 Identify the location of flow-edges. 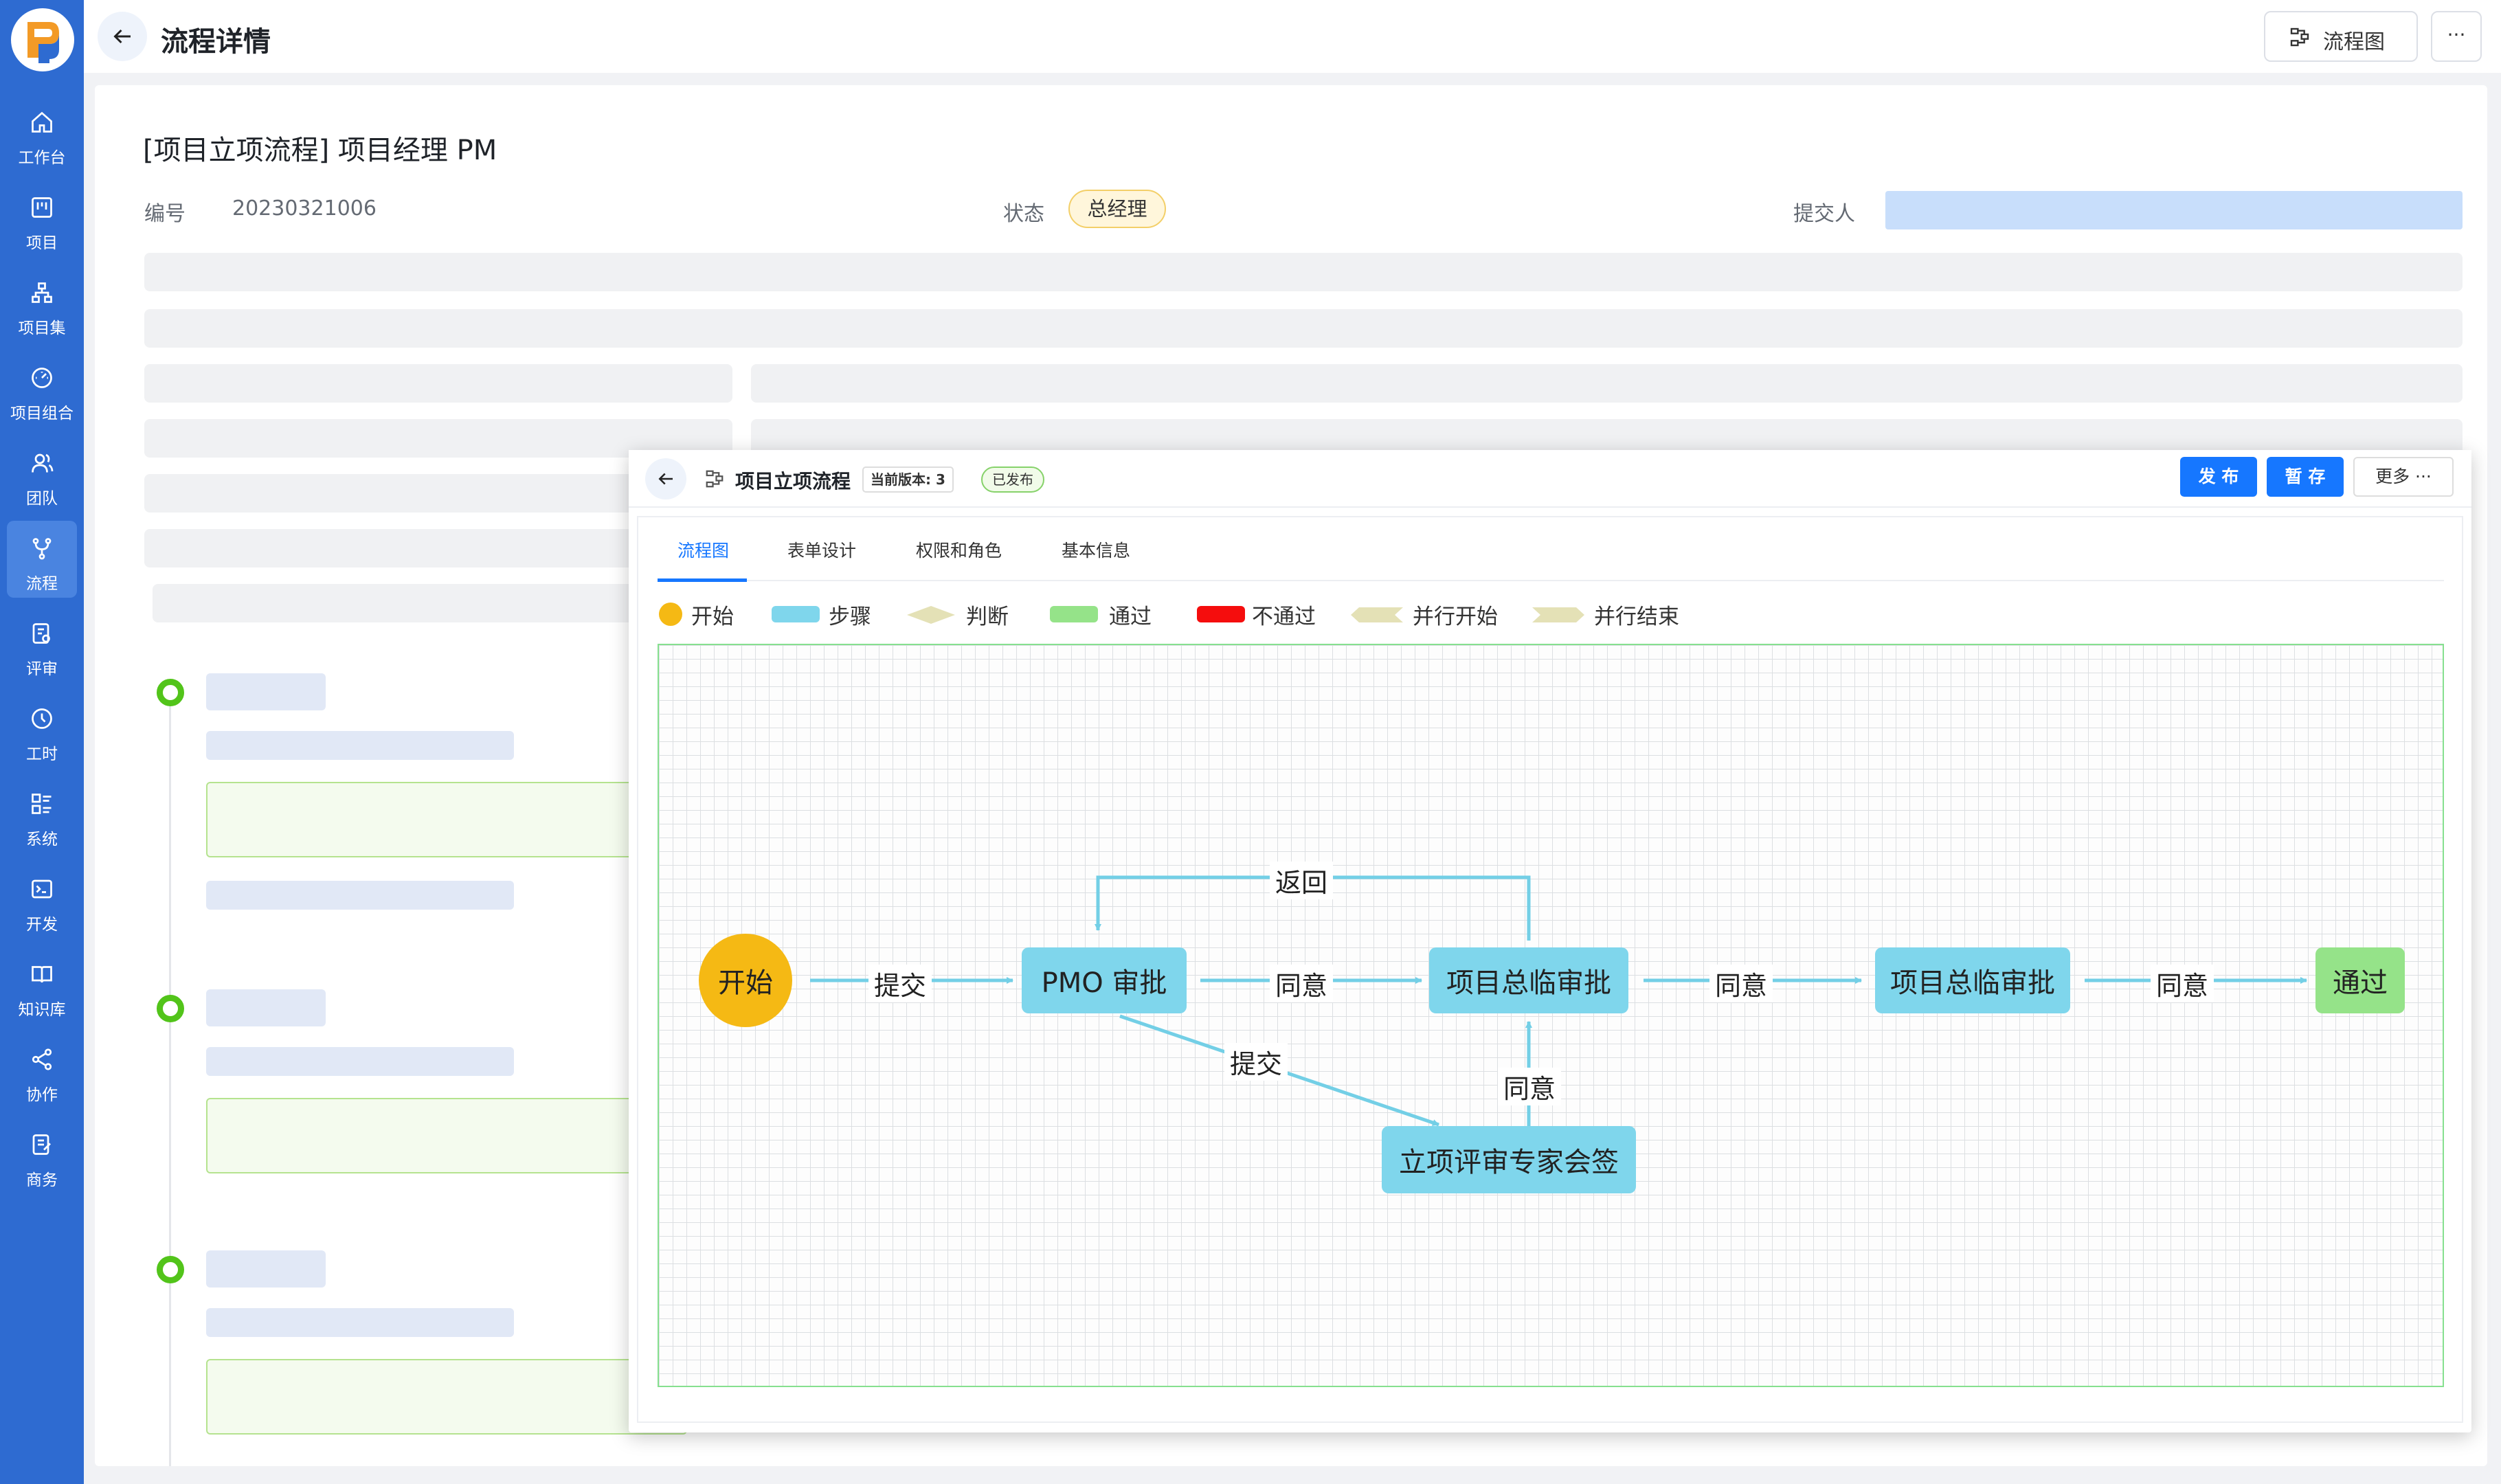
(1558, 1001).